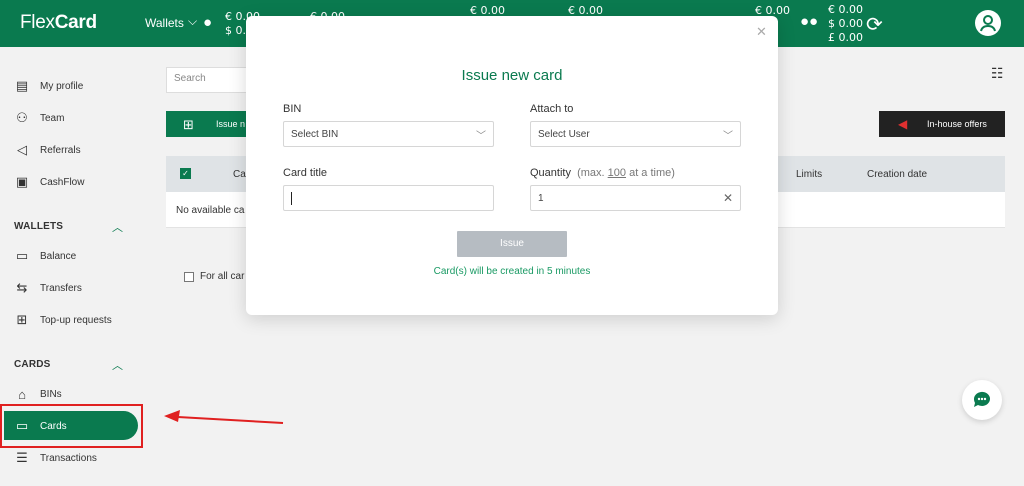 The image size is (1024, 486). What do you see at coordinates (305, 173) in the screenshot?
I see `card-title-label: Card title` at bounding box center [305, 173].